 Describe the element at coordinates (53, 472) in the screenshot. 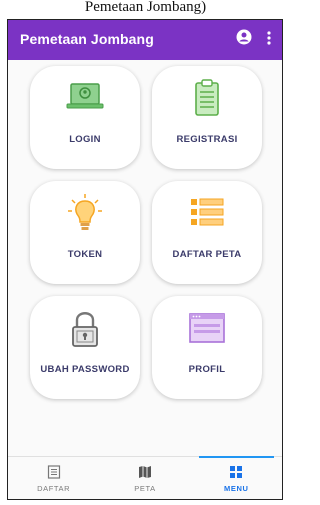

I see `list-tab-icon` at that location.